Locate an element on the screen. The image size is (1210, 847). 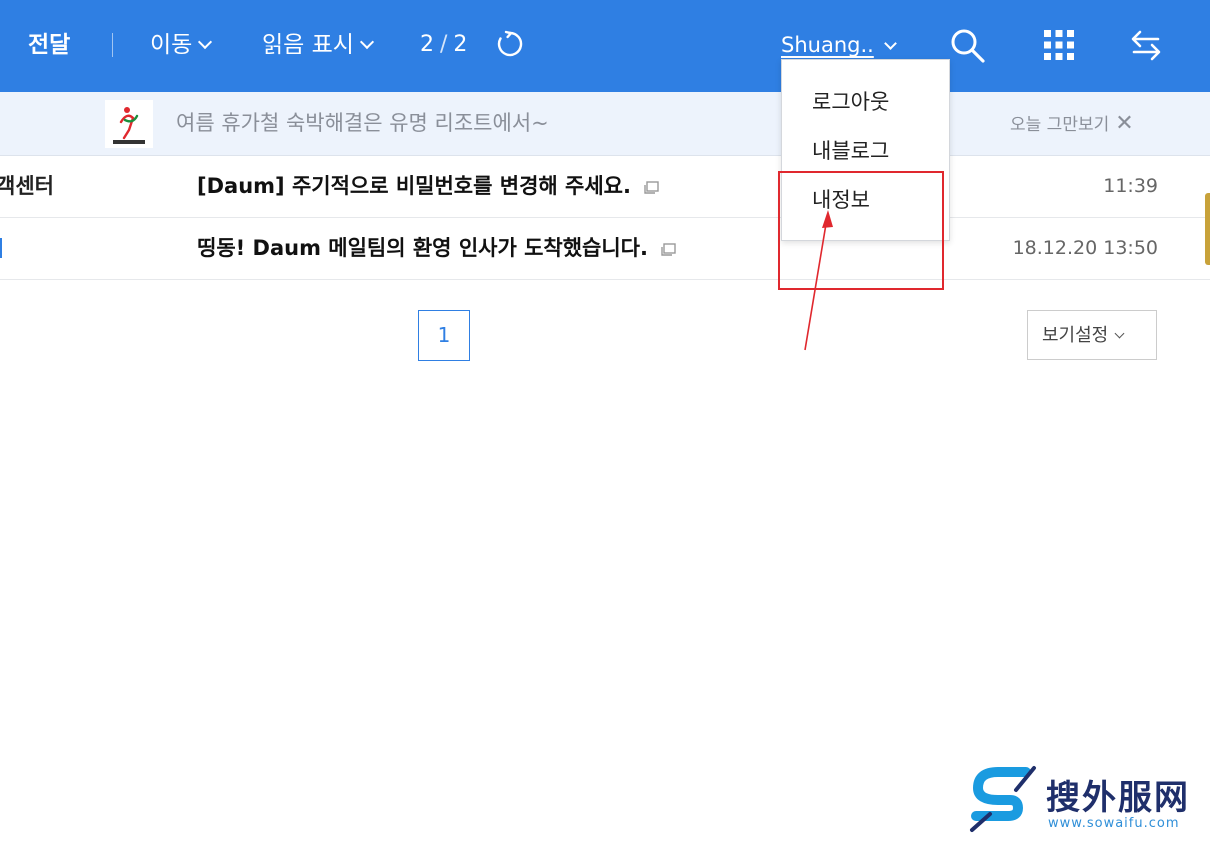
refresh-icon is located at coordinates (510, 44).